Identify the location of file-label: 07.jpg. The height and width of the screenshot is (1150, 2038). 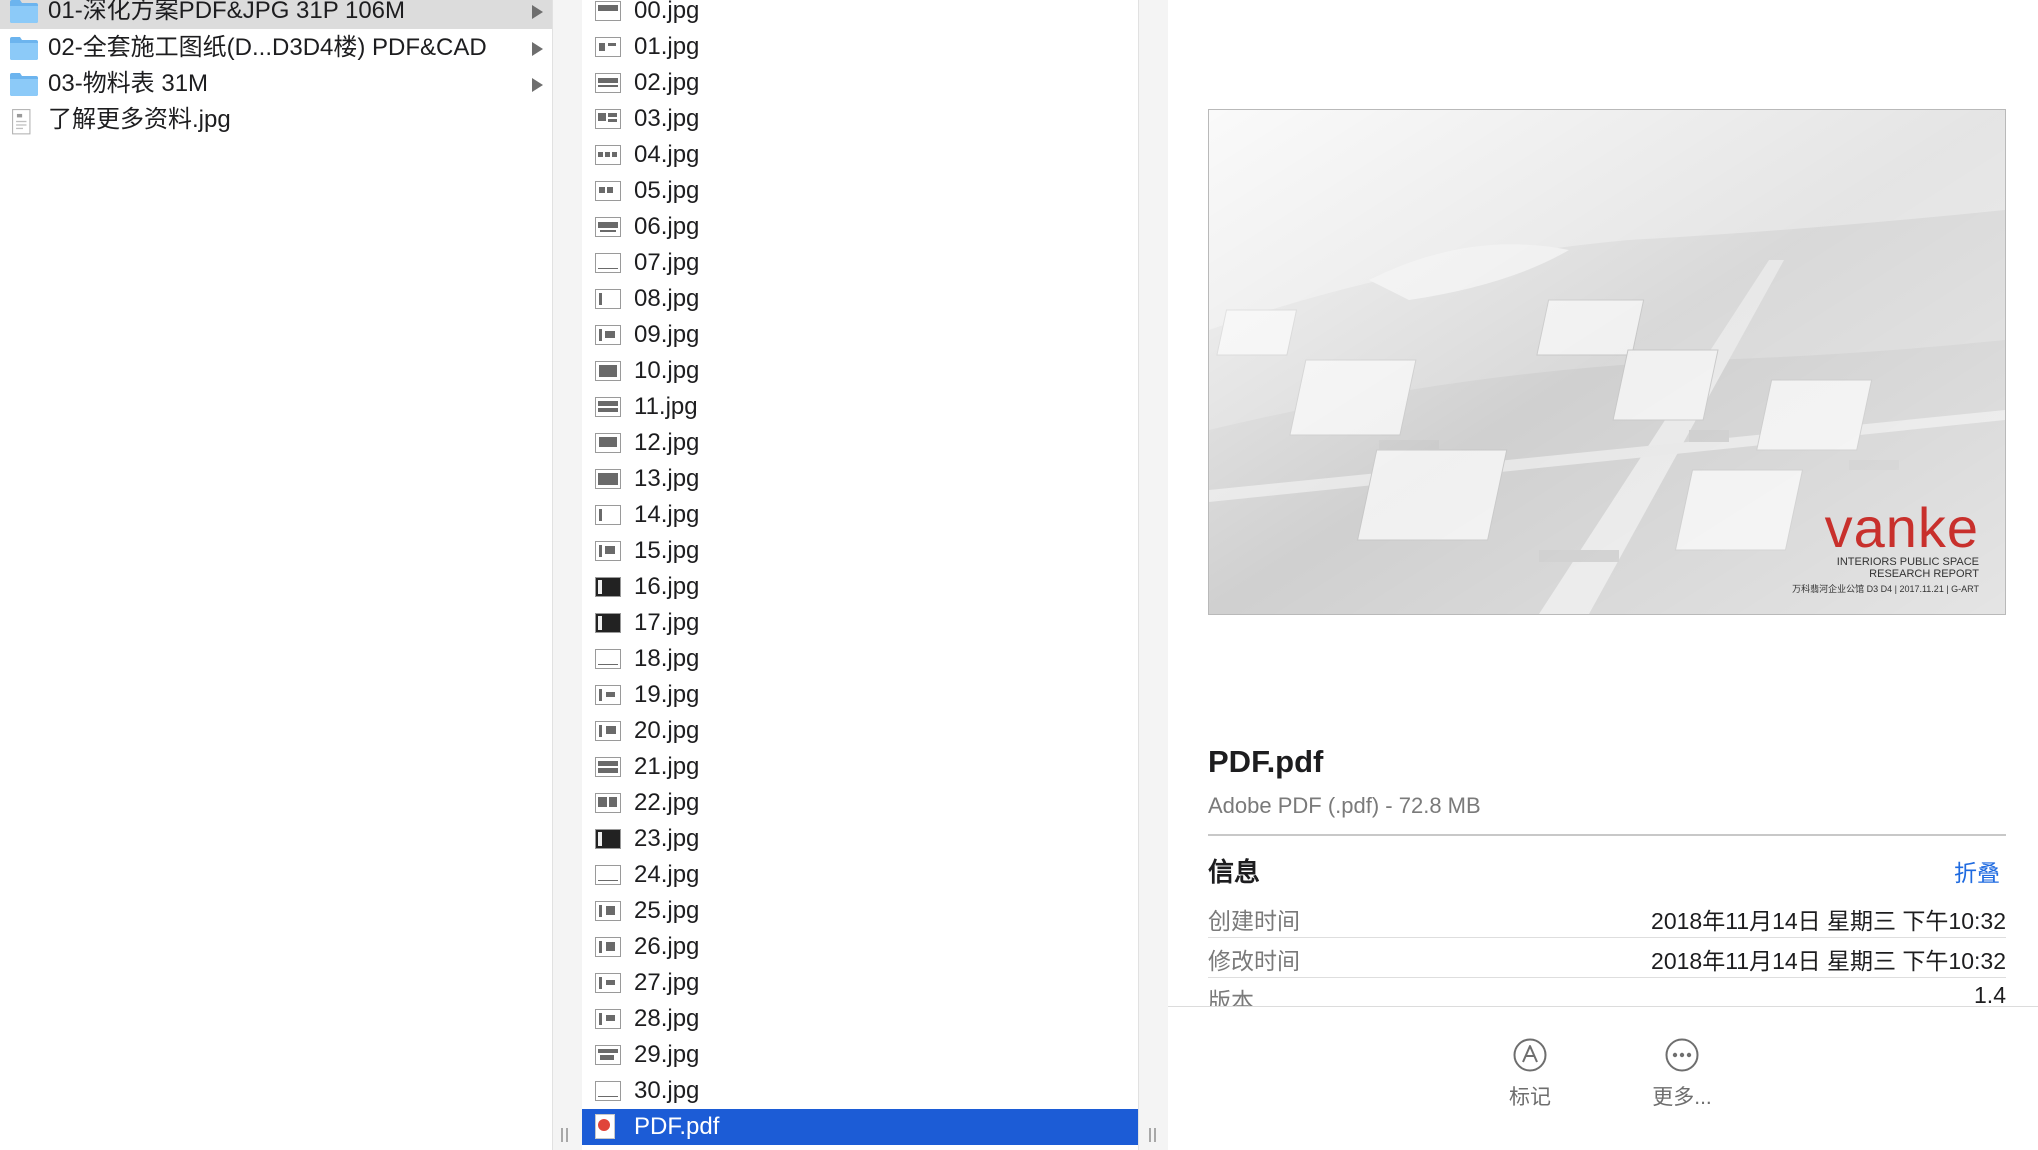
(667, 262).